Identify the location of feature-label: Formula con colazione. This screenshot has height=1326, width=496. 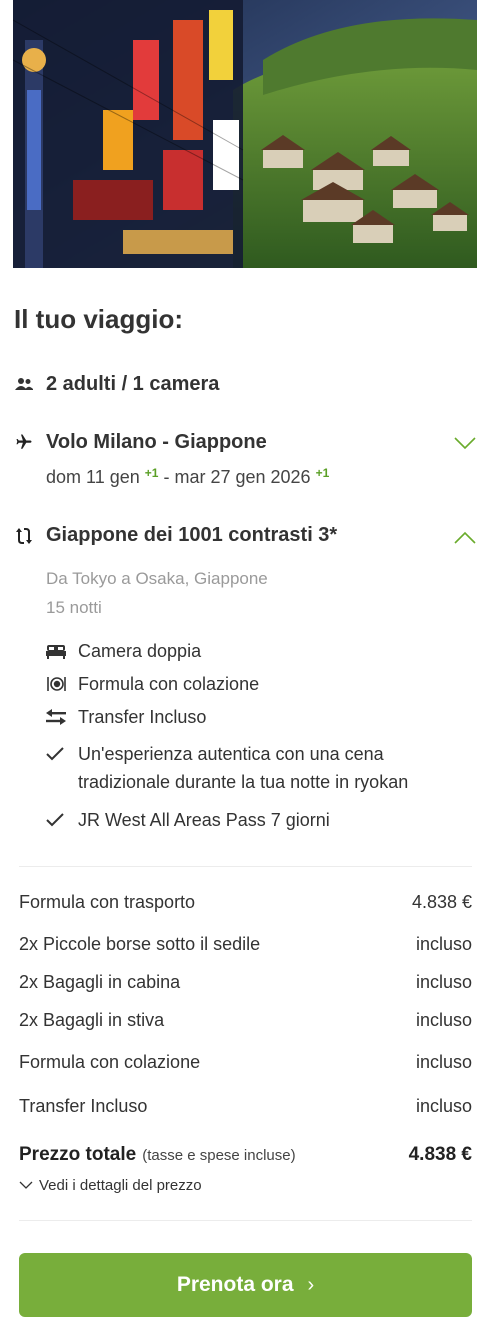
(169, 684).